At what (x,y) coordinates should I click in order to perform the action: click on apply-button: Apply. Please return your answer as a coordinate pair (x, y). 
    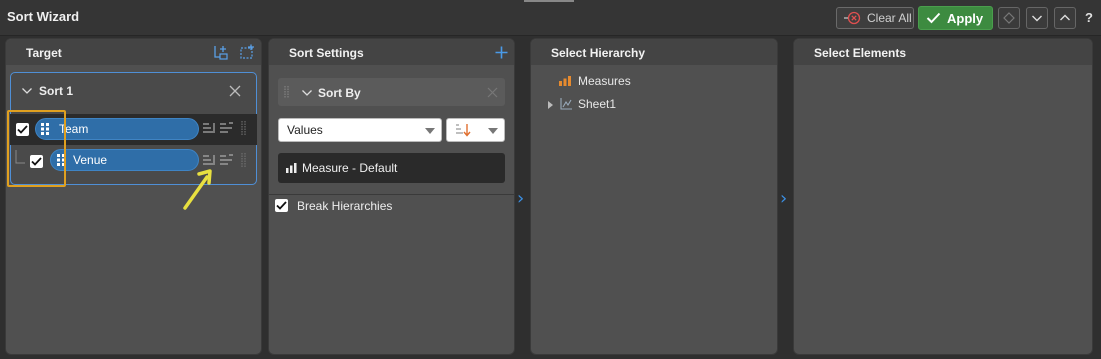
    Looking at the image, I should click on (955, 18).